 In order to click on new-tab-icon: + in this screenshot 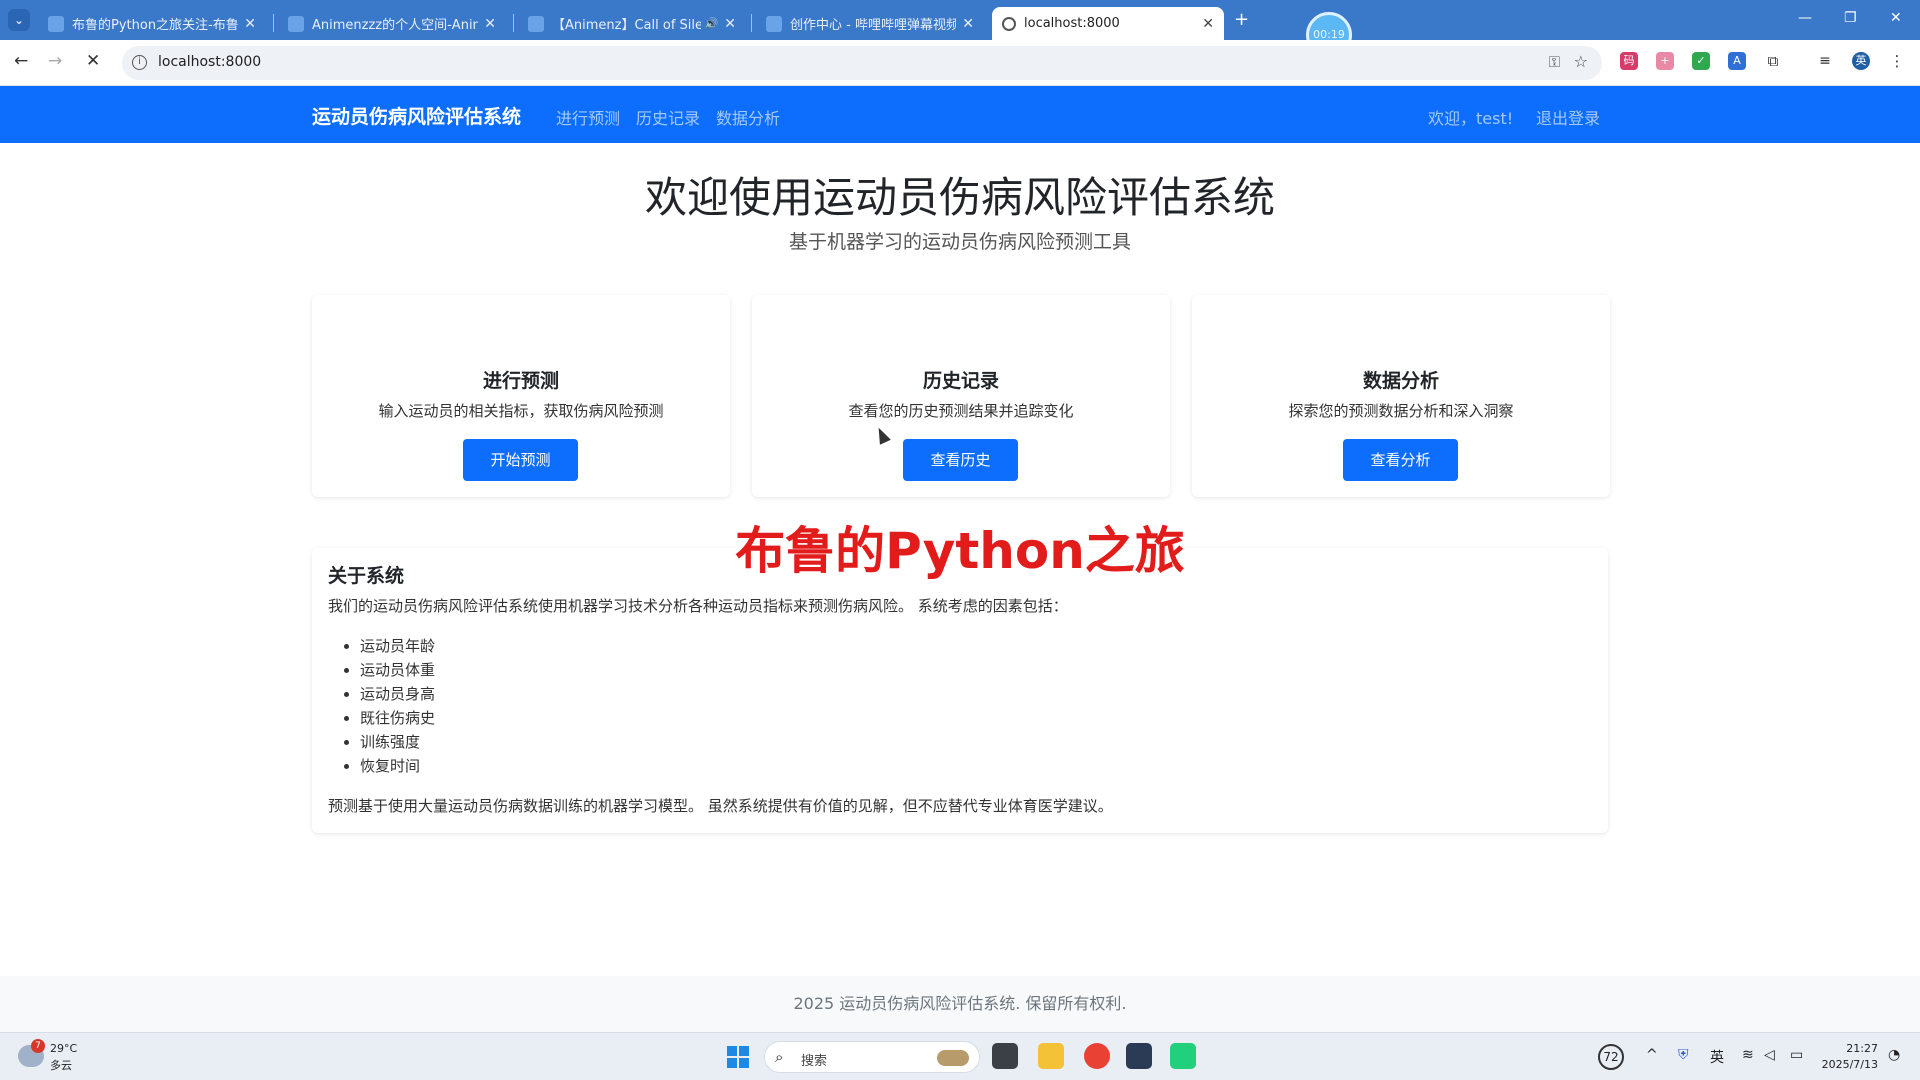, I will do `click(1241, 19)`.